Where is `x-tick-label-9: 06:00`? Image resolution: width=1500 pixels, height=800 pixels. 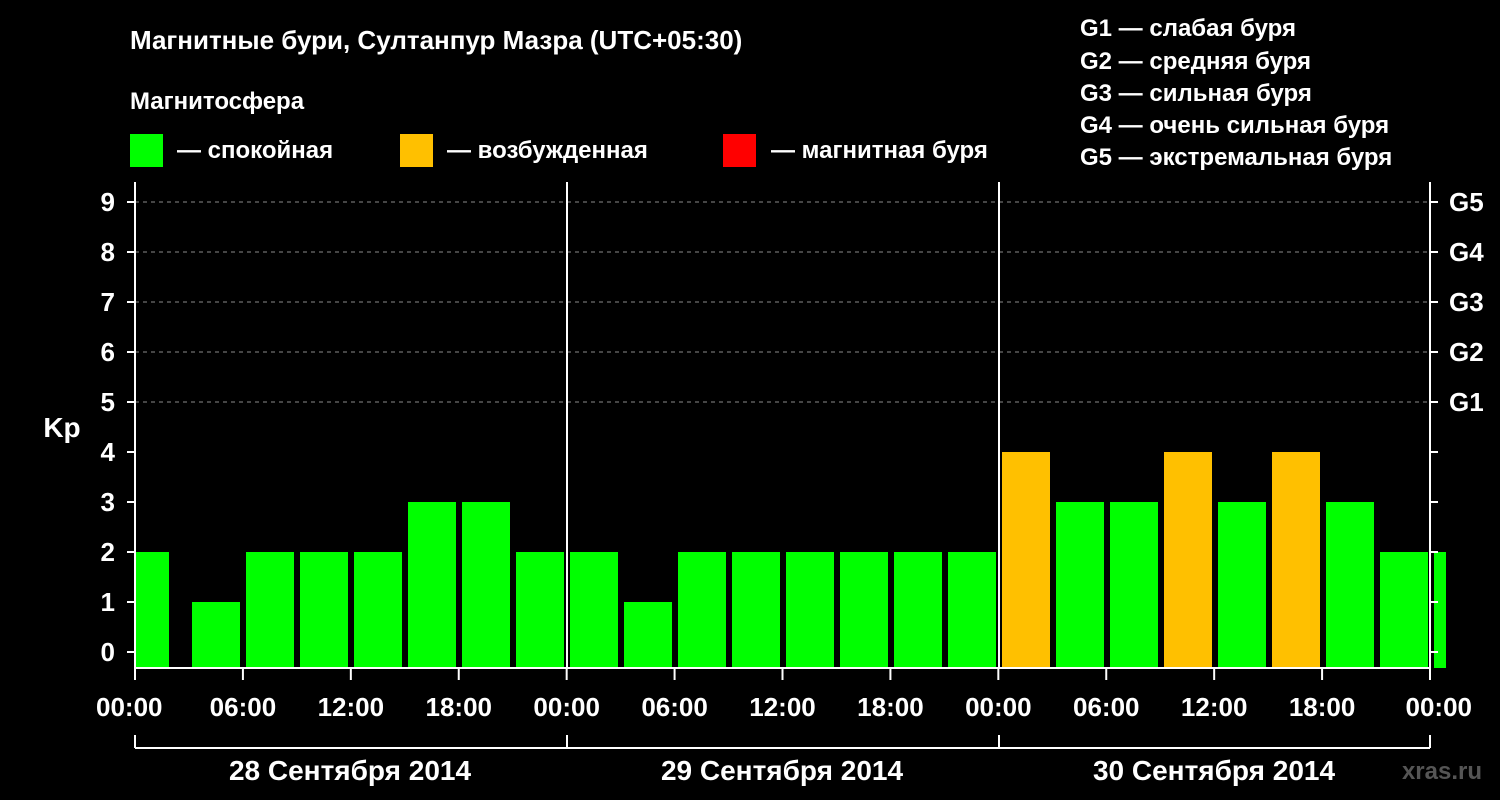
x-tick-label-9: 06:00 is located at coordinates (1106, 707).